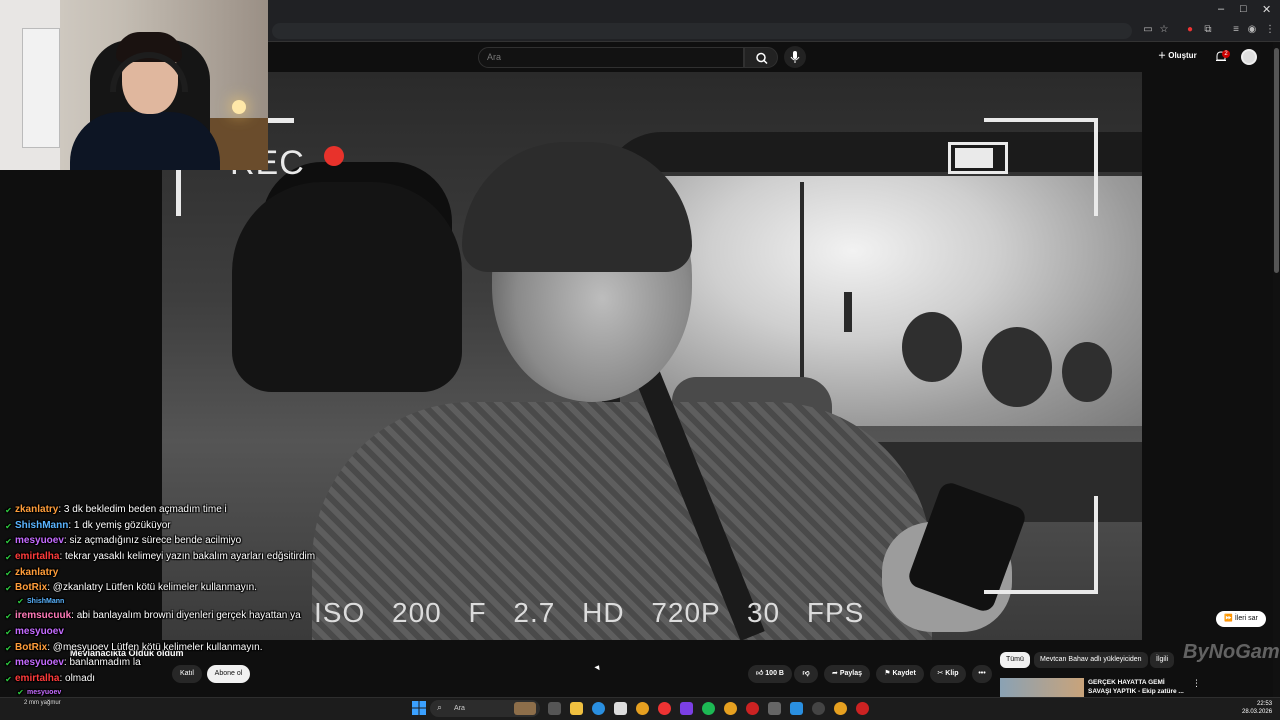 The height and width of the screenshot is (720, 1280). Describe the element at coordinates (850, 673) in the screenshot. I see `share-label: Paylaş` at that location.